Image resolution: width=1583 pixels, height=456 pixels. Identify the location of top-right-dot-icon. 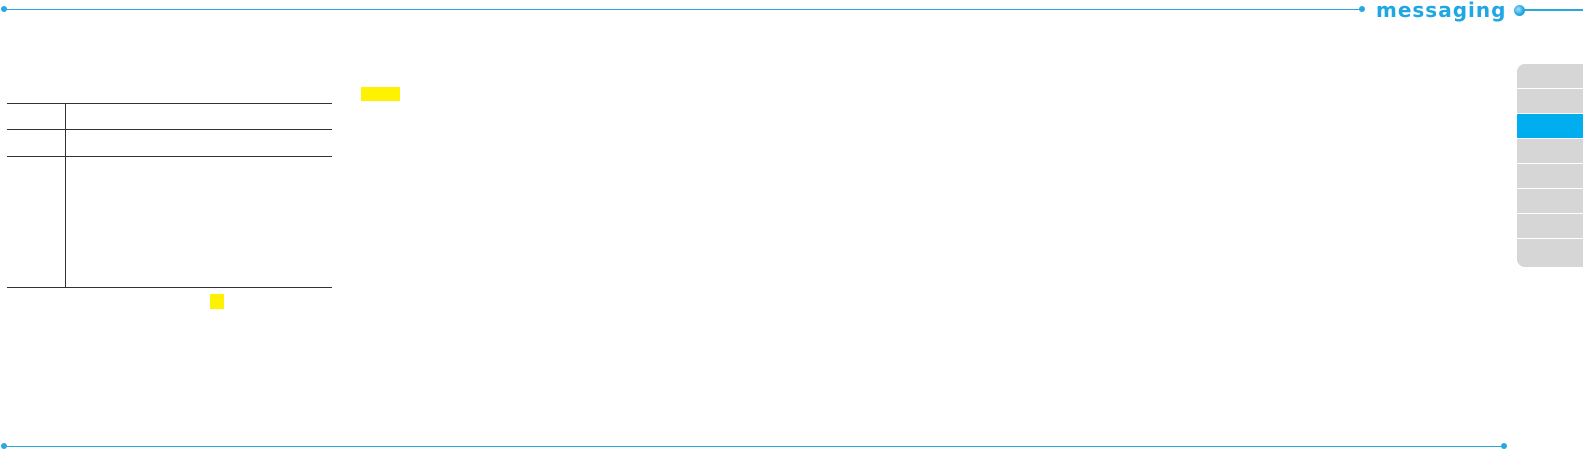
(1362, 9).